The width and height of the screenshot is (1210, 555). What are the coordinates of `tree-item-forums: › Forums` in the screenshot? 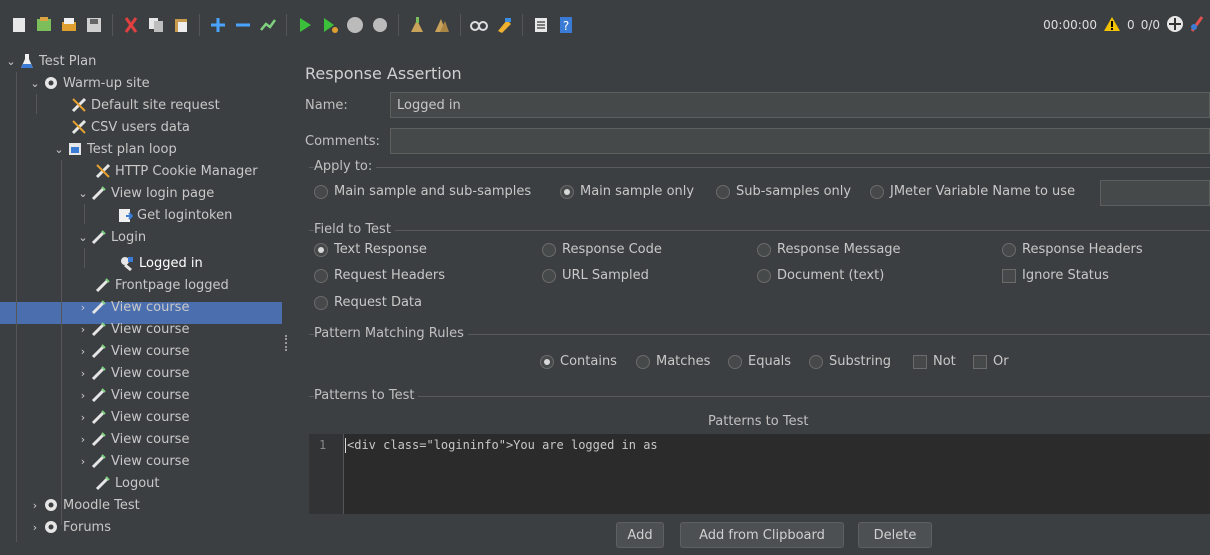 It's located at (69, 527).